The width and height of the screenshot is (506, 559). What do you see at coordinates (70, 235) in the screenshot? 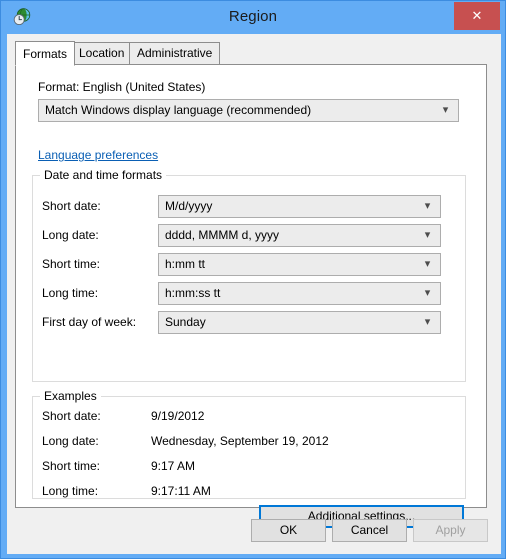
I see `long-date-label: Long date:` at bounding box center [70, 235].